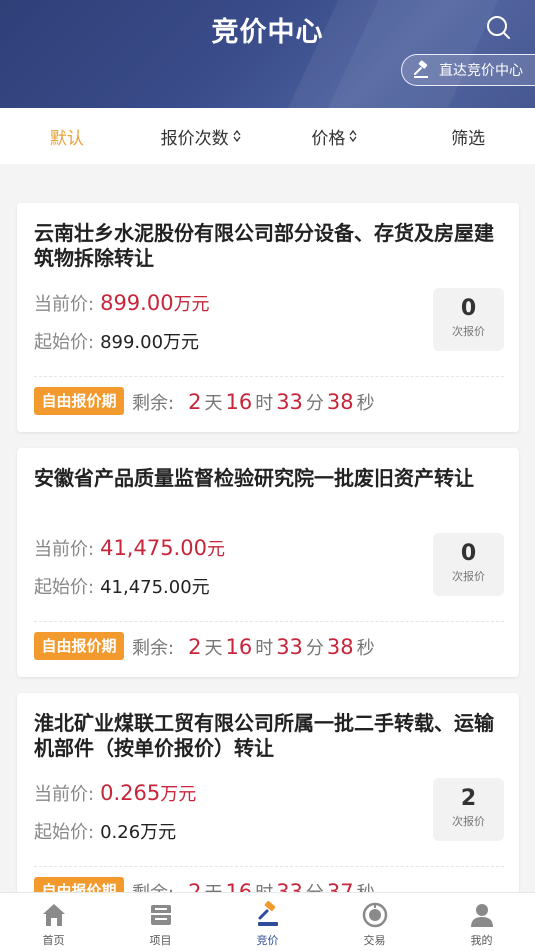  What do you see at coordinates (160, 915) in the screenshot?
I see `project-icon` at bounding box center [160, 915].